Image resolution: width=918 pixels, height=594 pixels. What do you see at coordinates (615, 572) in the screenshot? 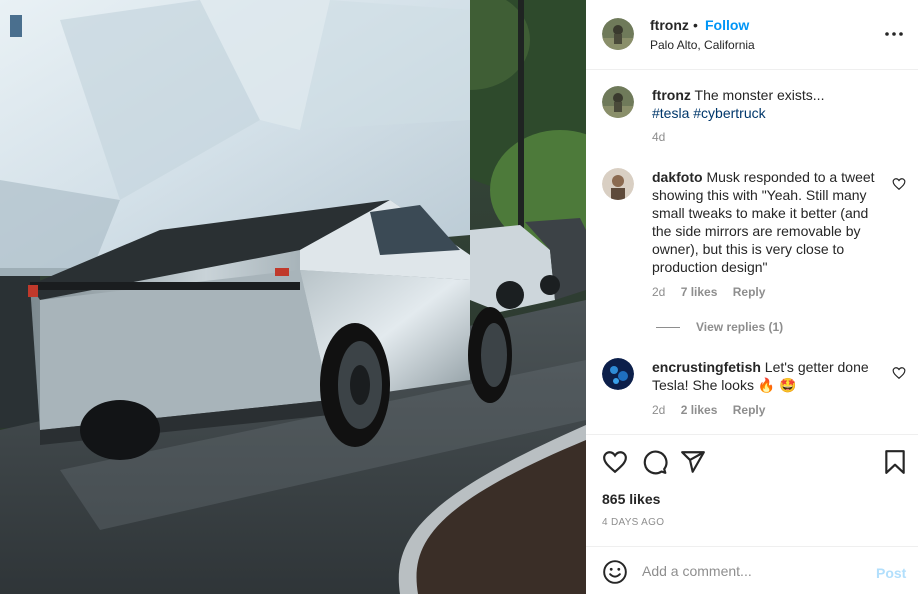
I see `emoji-icon` at bounding box center [615, 572].